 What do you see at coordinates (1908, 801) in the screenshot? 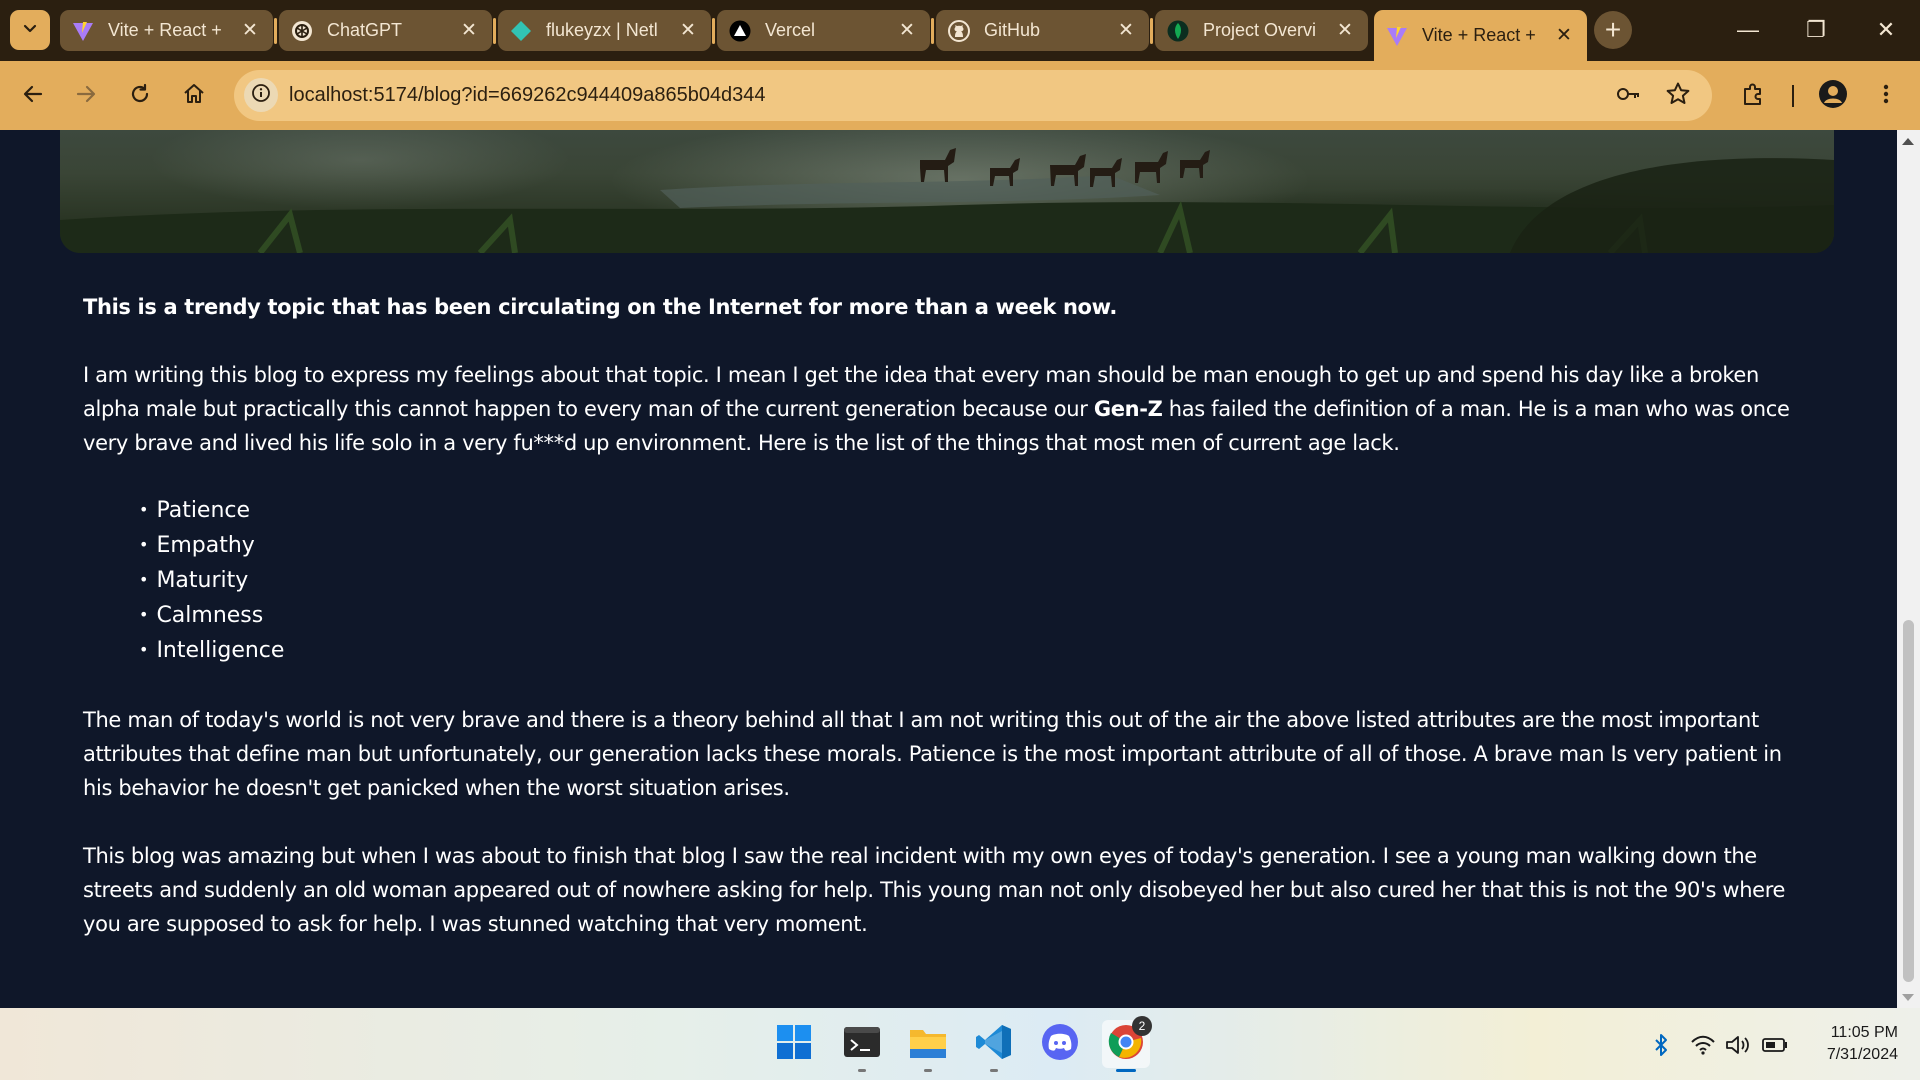
I see `scrollbar-thumb` at bounding box center [1908, 801].